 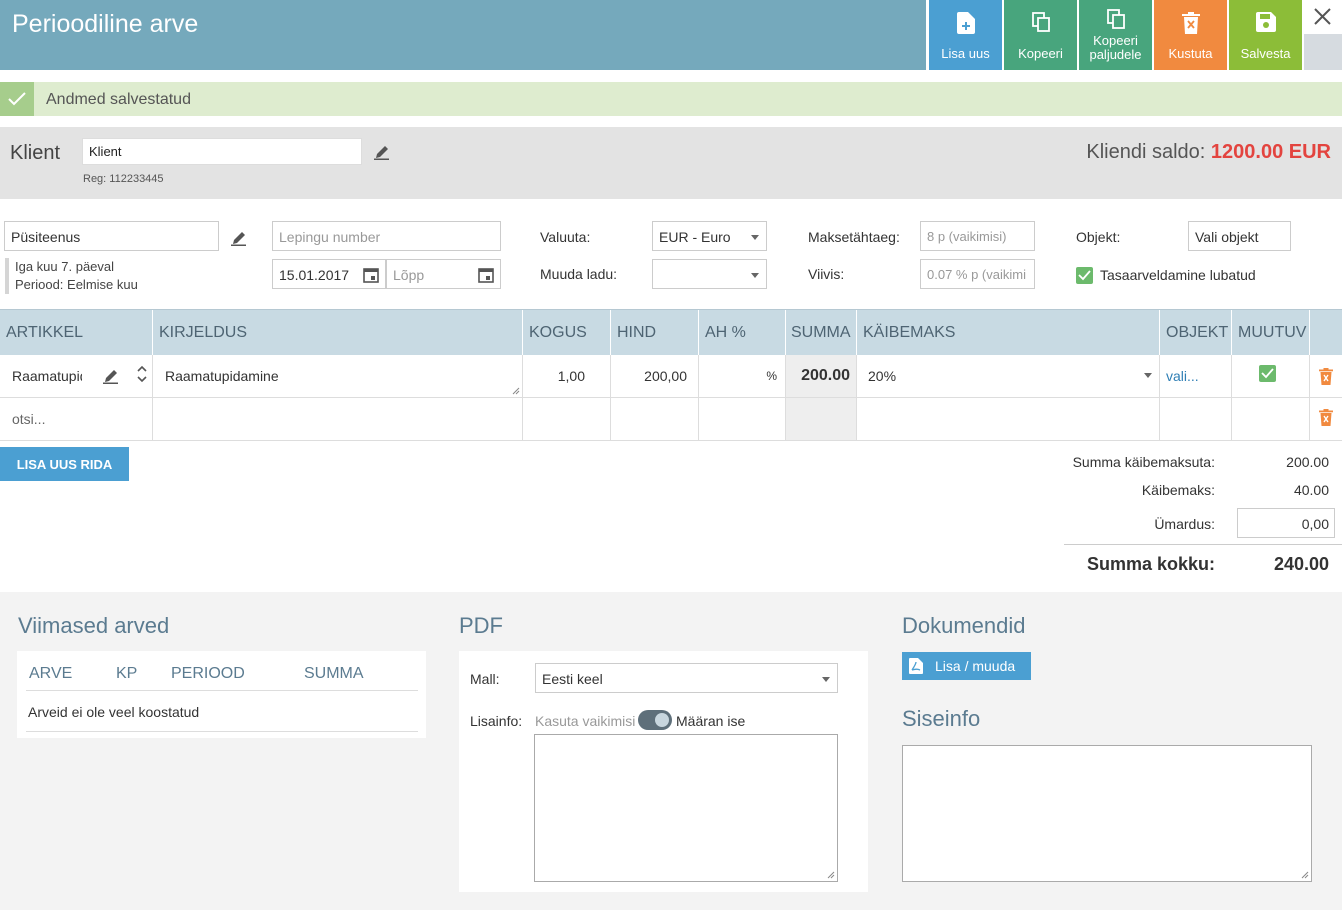 What do you see at coordinates (337, 376) in the screenshot?
I see `description-cell: Raamatupidamine` at bounding box center [337, 376].